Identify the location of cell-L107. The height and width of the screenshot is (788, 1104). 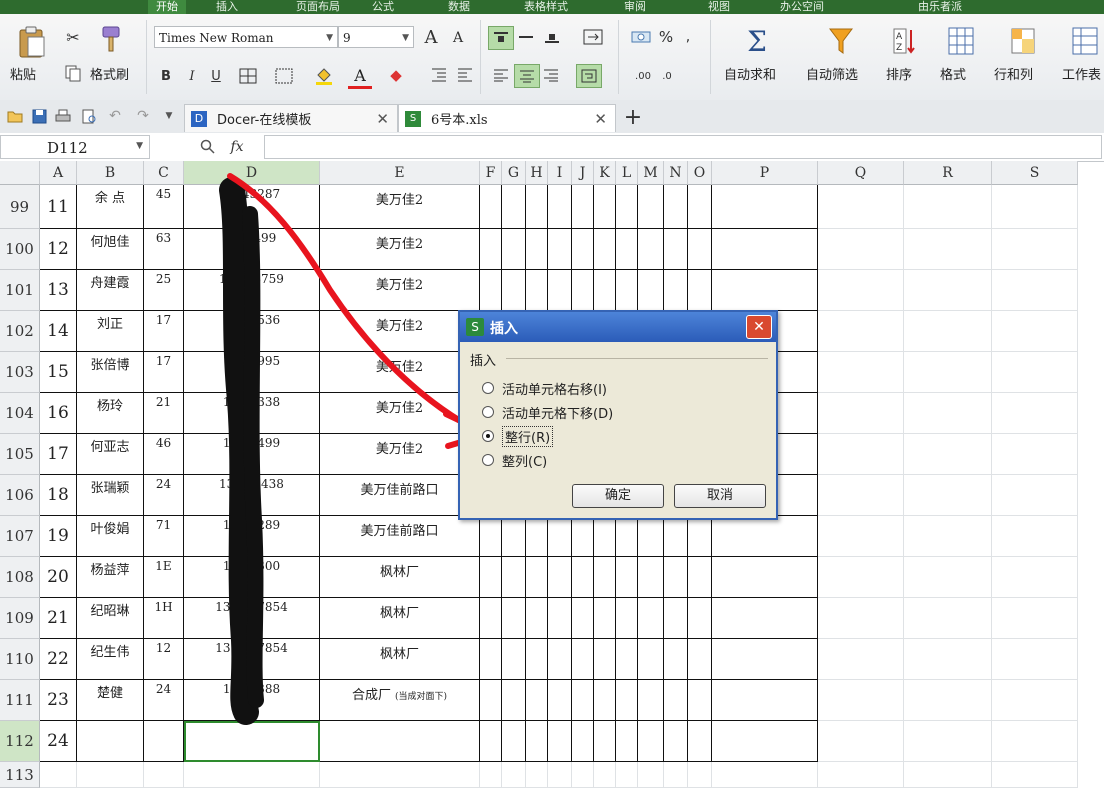
(627, 536).